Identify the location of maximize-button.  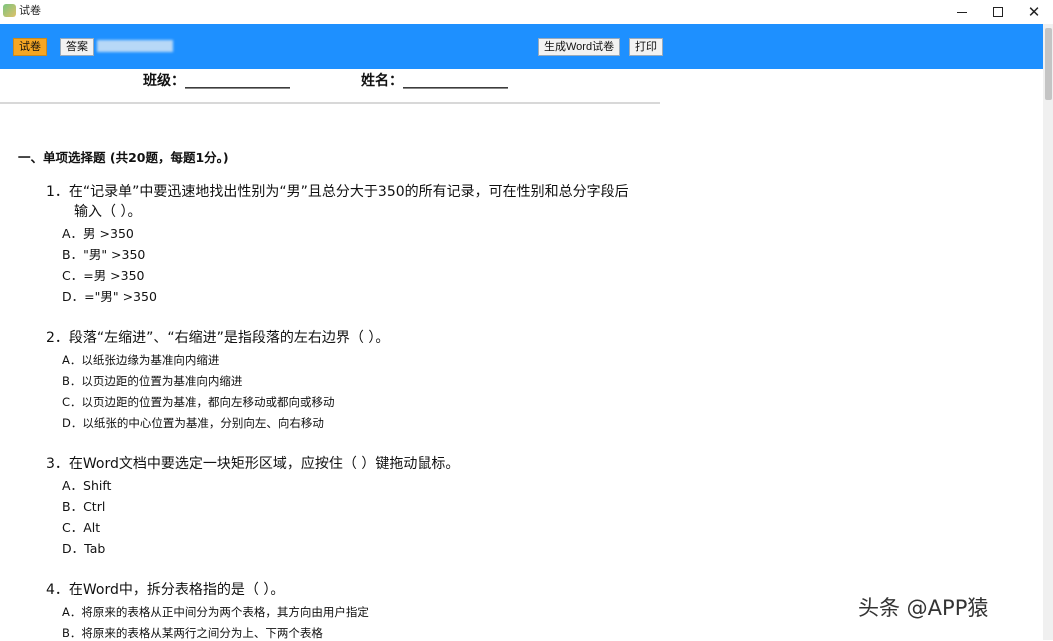
(998, 12).